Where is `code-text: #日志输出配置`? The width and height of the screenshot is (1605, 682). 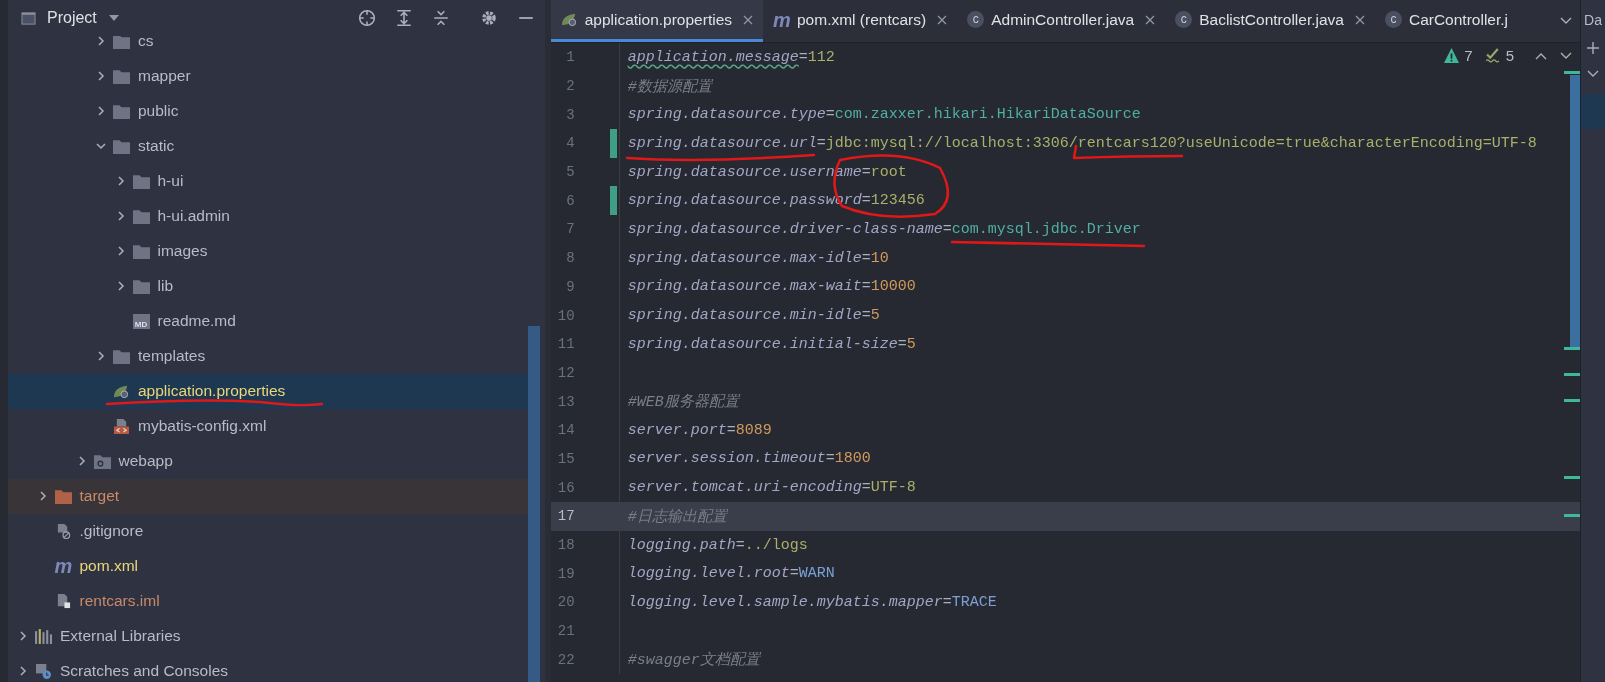
code-text: #日志输出配置 is located at coordinates (677, 517).